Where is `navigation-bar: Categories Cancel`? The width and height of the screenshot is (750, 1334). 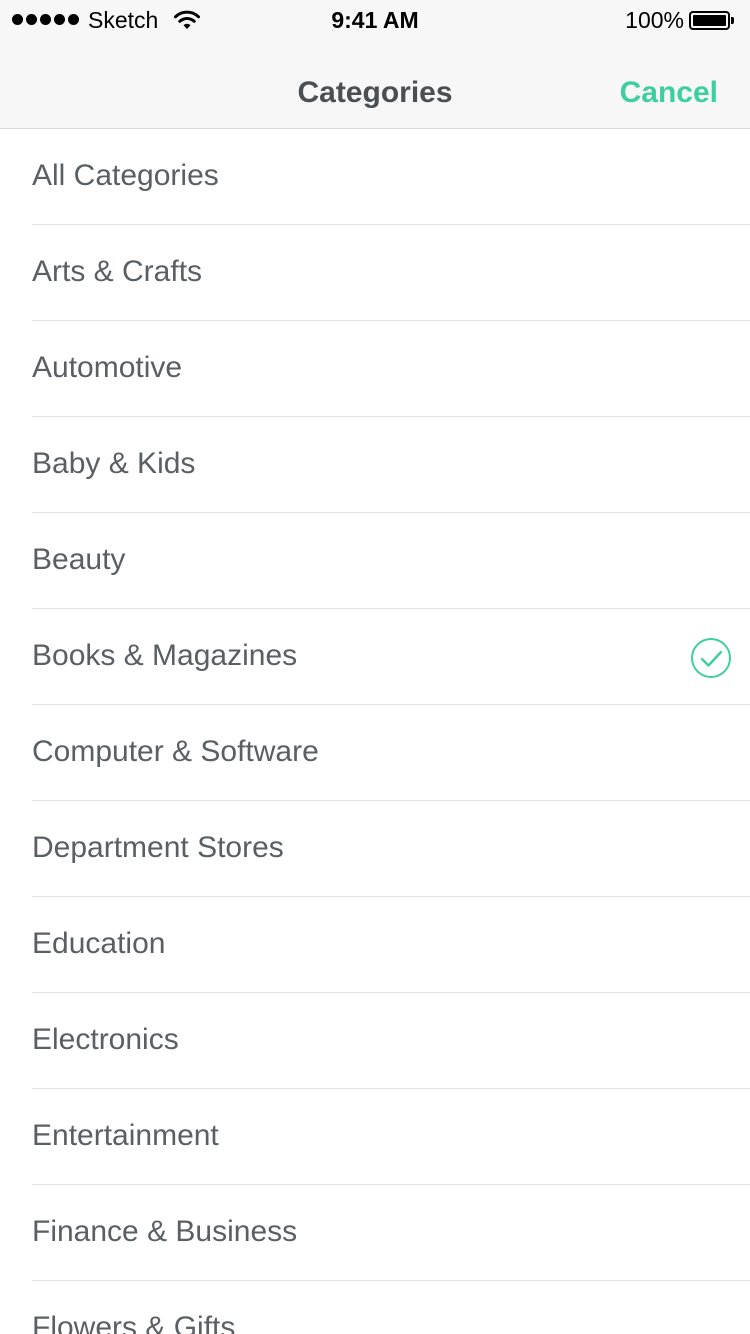 navigation-bar: Categories Cancel is located at coordinates (375, 84).